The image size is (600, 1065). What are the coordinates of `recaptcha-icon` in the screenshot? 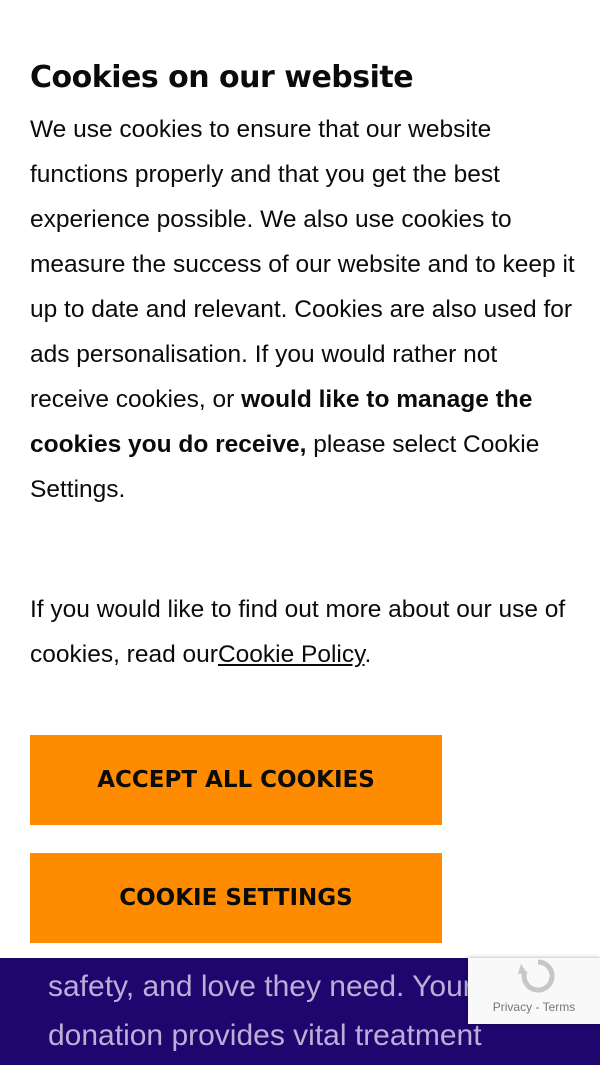 It's located at (536, 976).